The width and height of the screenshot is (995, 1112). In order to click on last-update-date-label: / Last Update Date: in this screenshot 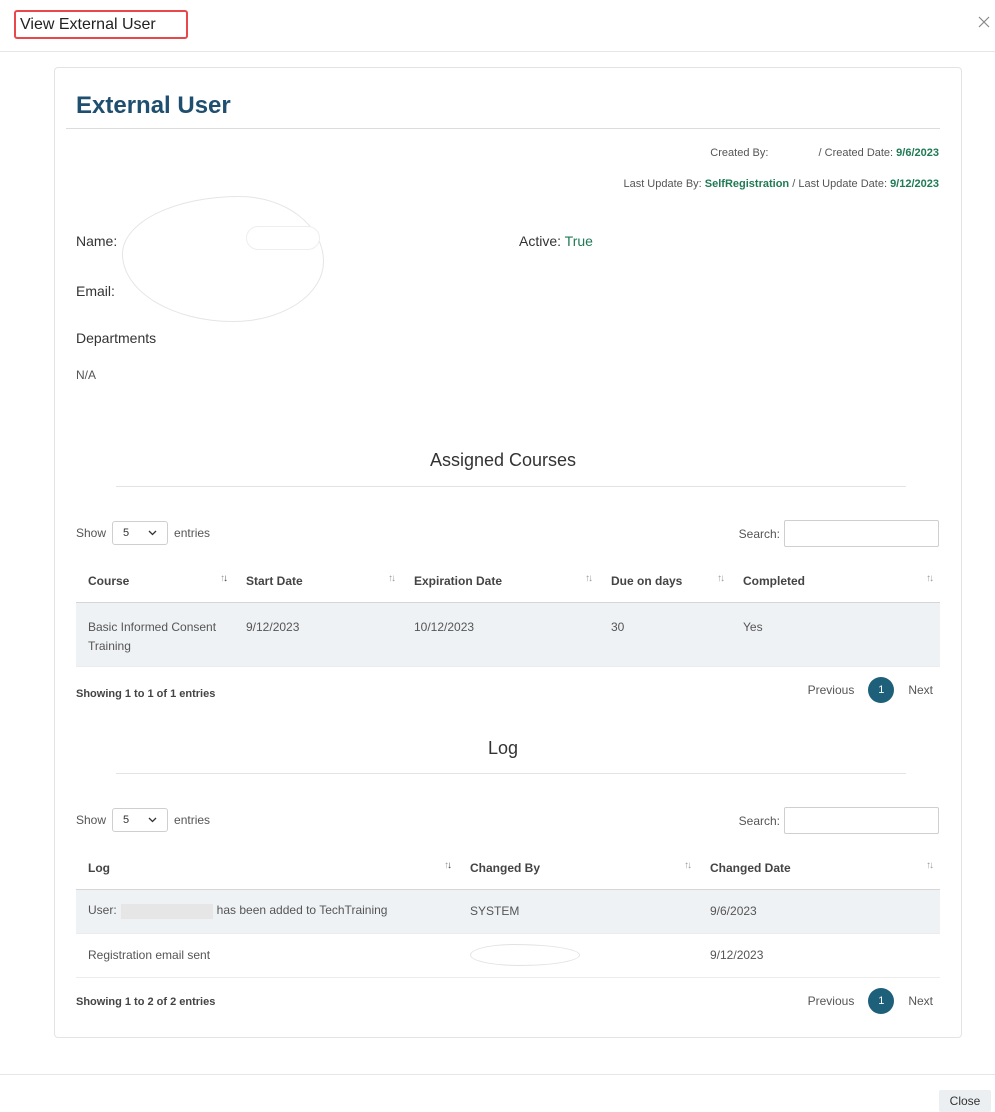, I will do `click(839, 184)`.